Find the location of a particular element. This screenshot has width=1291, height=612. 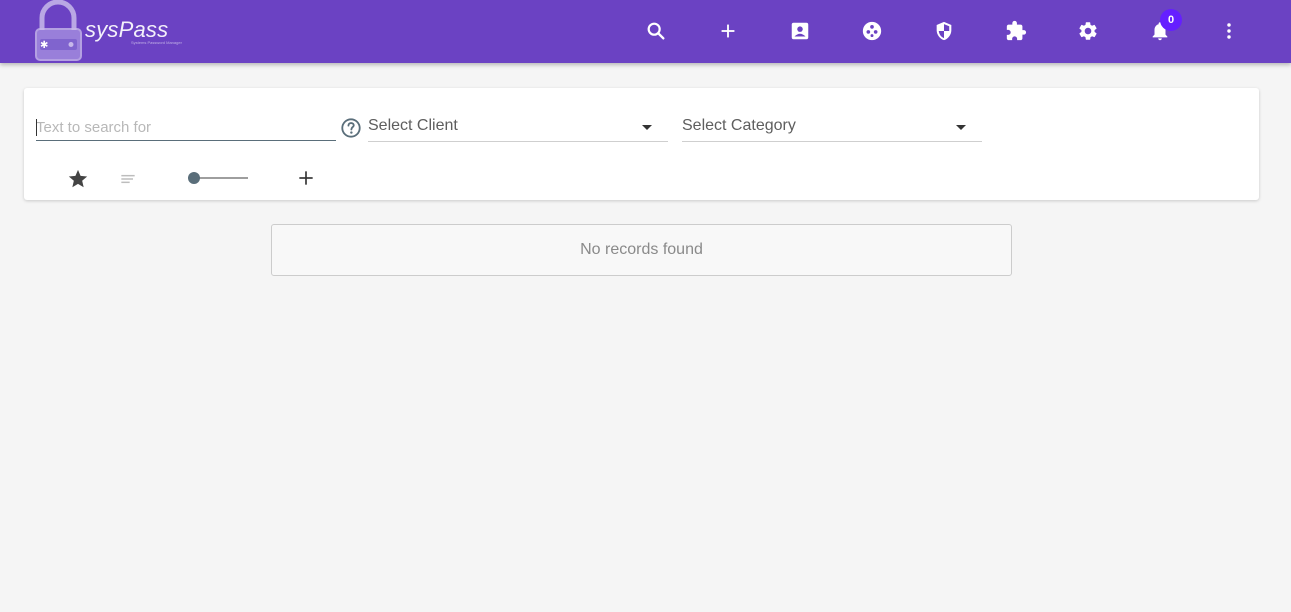

search-button is located at coordinates (656, 31).